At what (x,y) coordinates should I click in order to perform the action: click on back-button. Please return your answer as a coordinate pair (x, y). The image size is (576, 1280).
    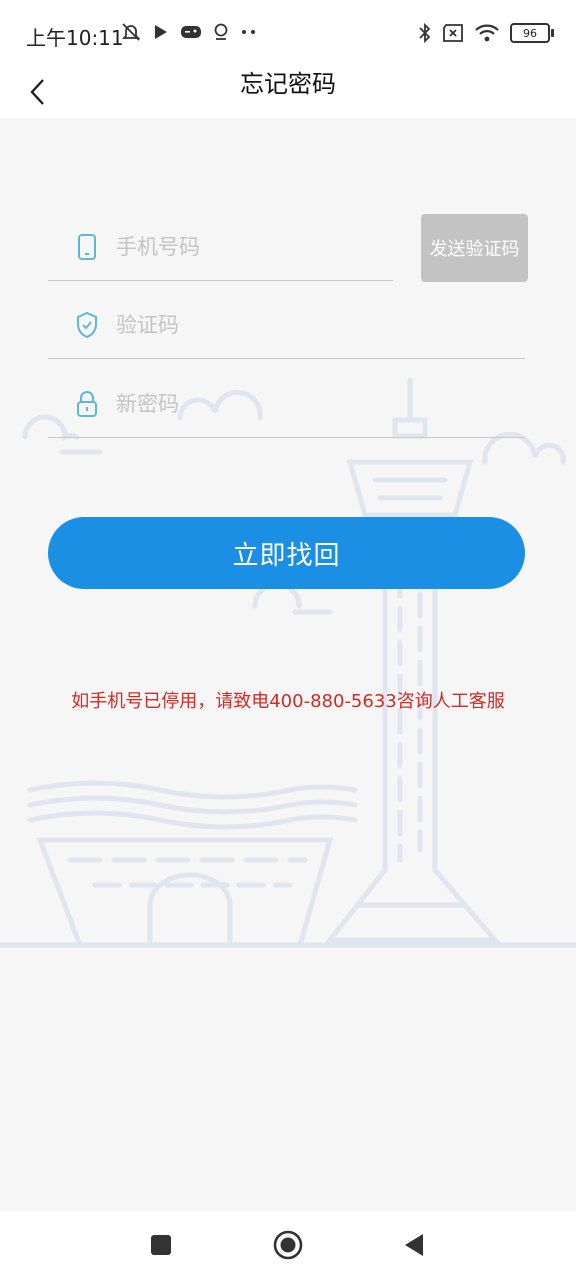
    Looking at the image, I should click on (38, 92).